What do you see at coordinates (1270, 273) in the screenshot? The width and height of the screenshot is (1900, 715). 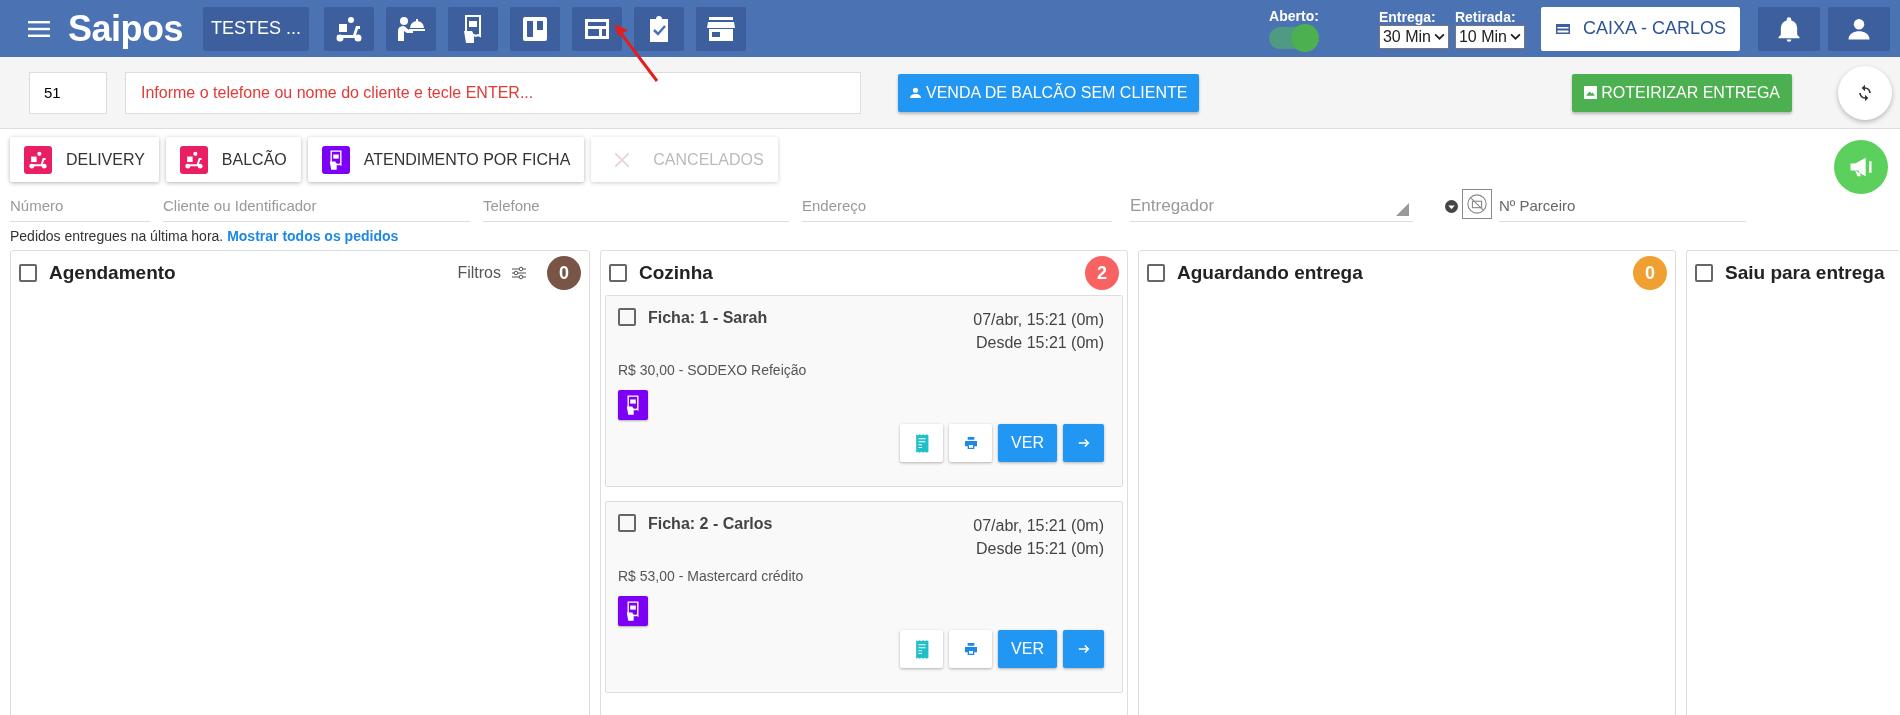 I see `column-title: Aguardando entrega` at bounding box center [1270, 273].